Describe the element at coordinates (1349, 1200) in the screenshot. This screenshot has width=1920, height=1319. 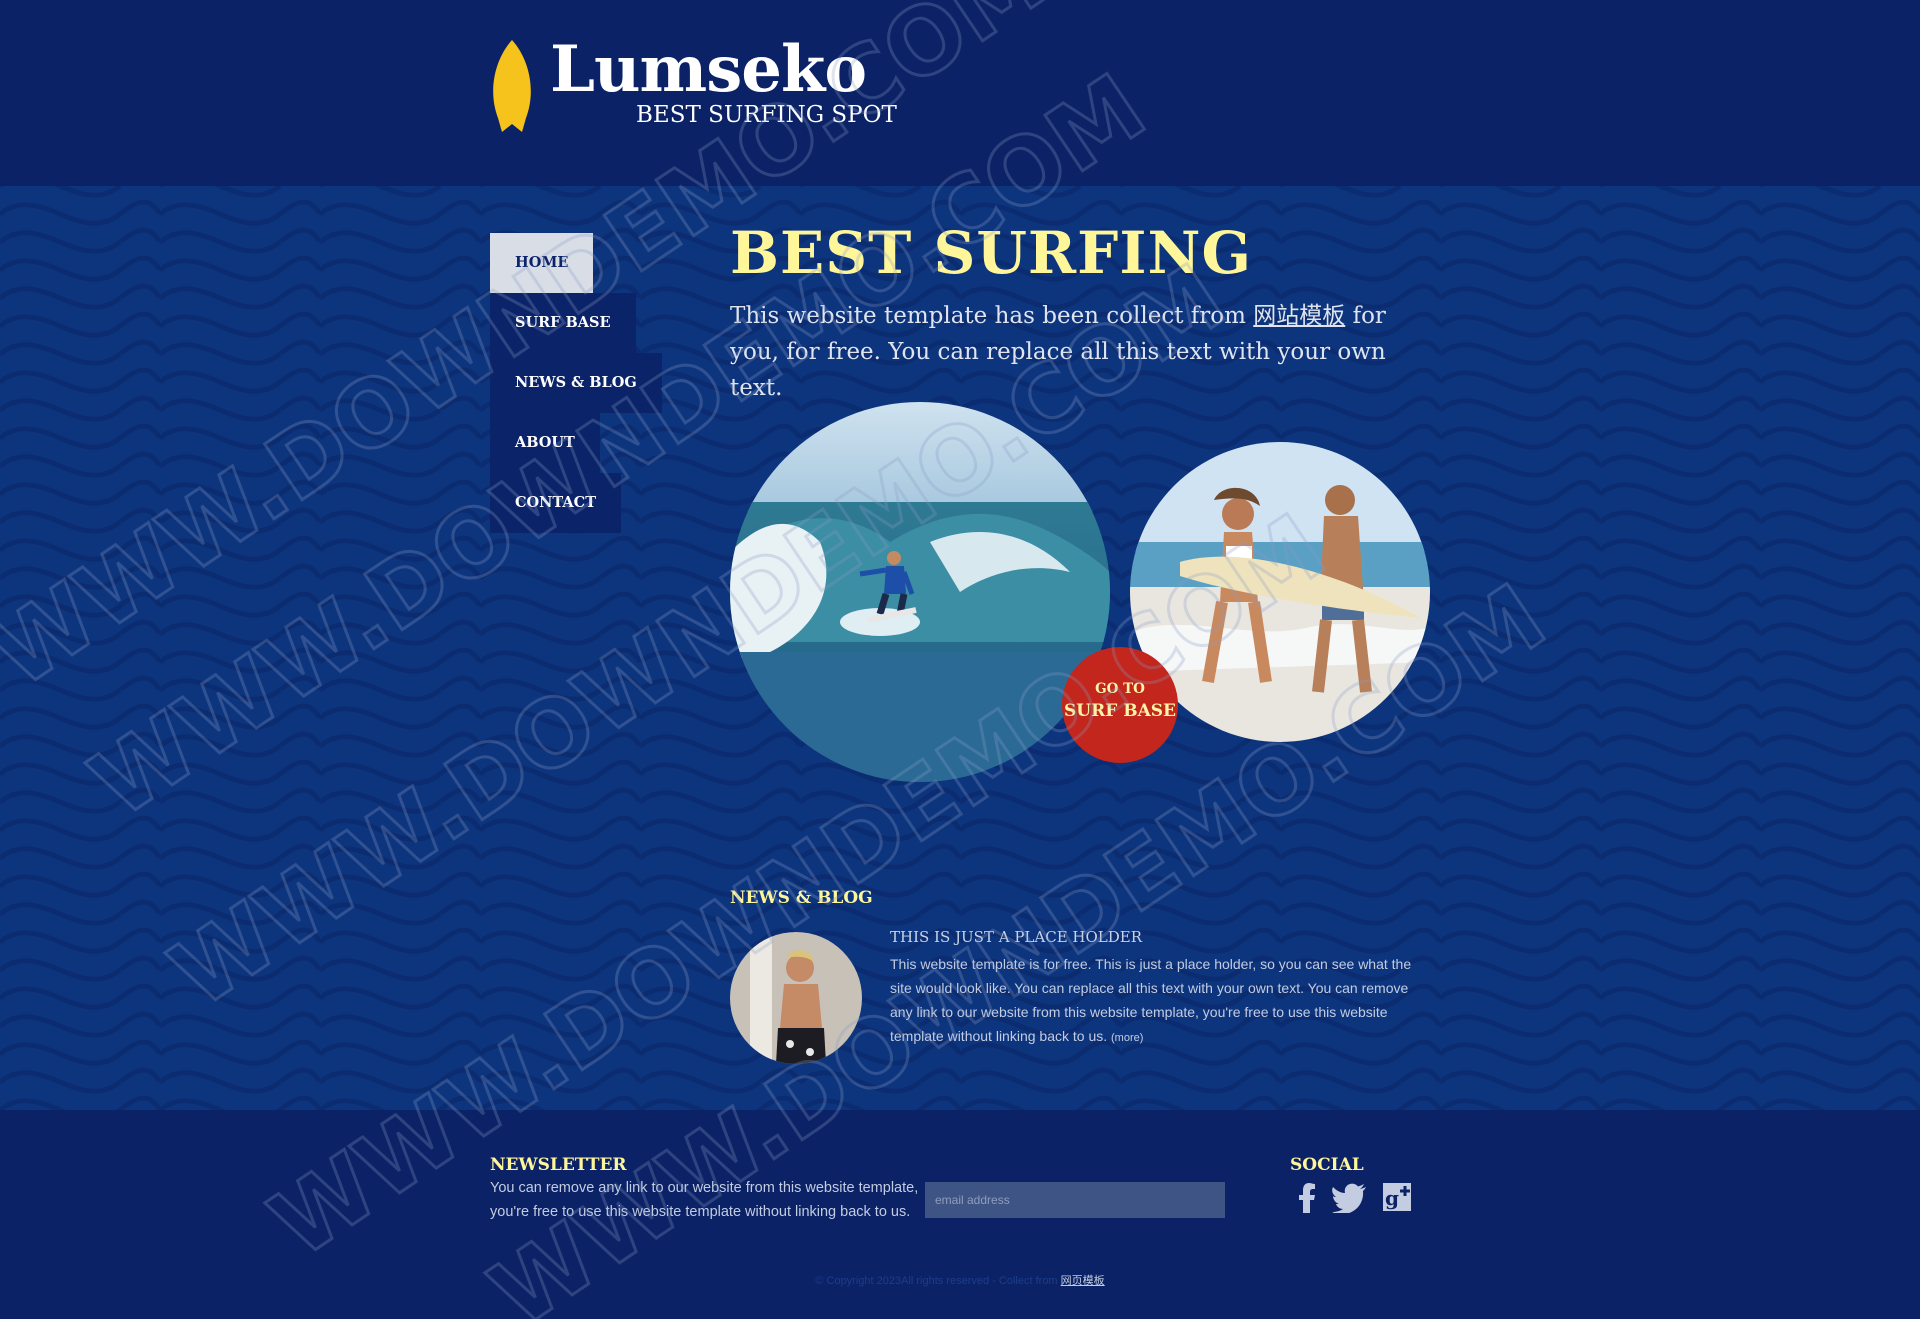
I see `twitter-icon` at that location.